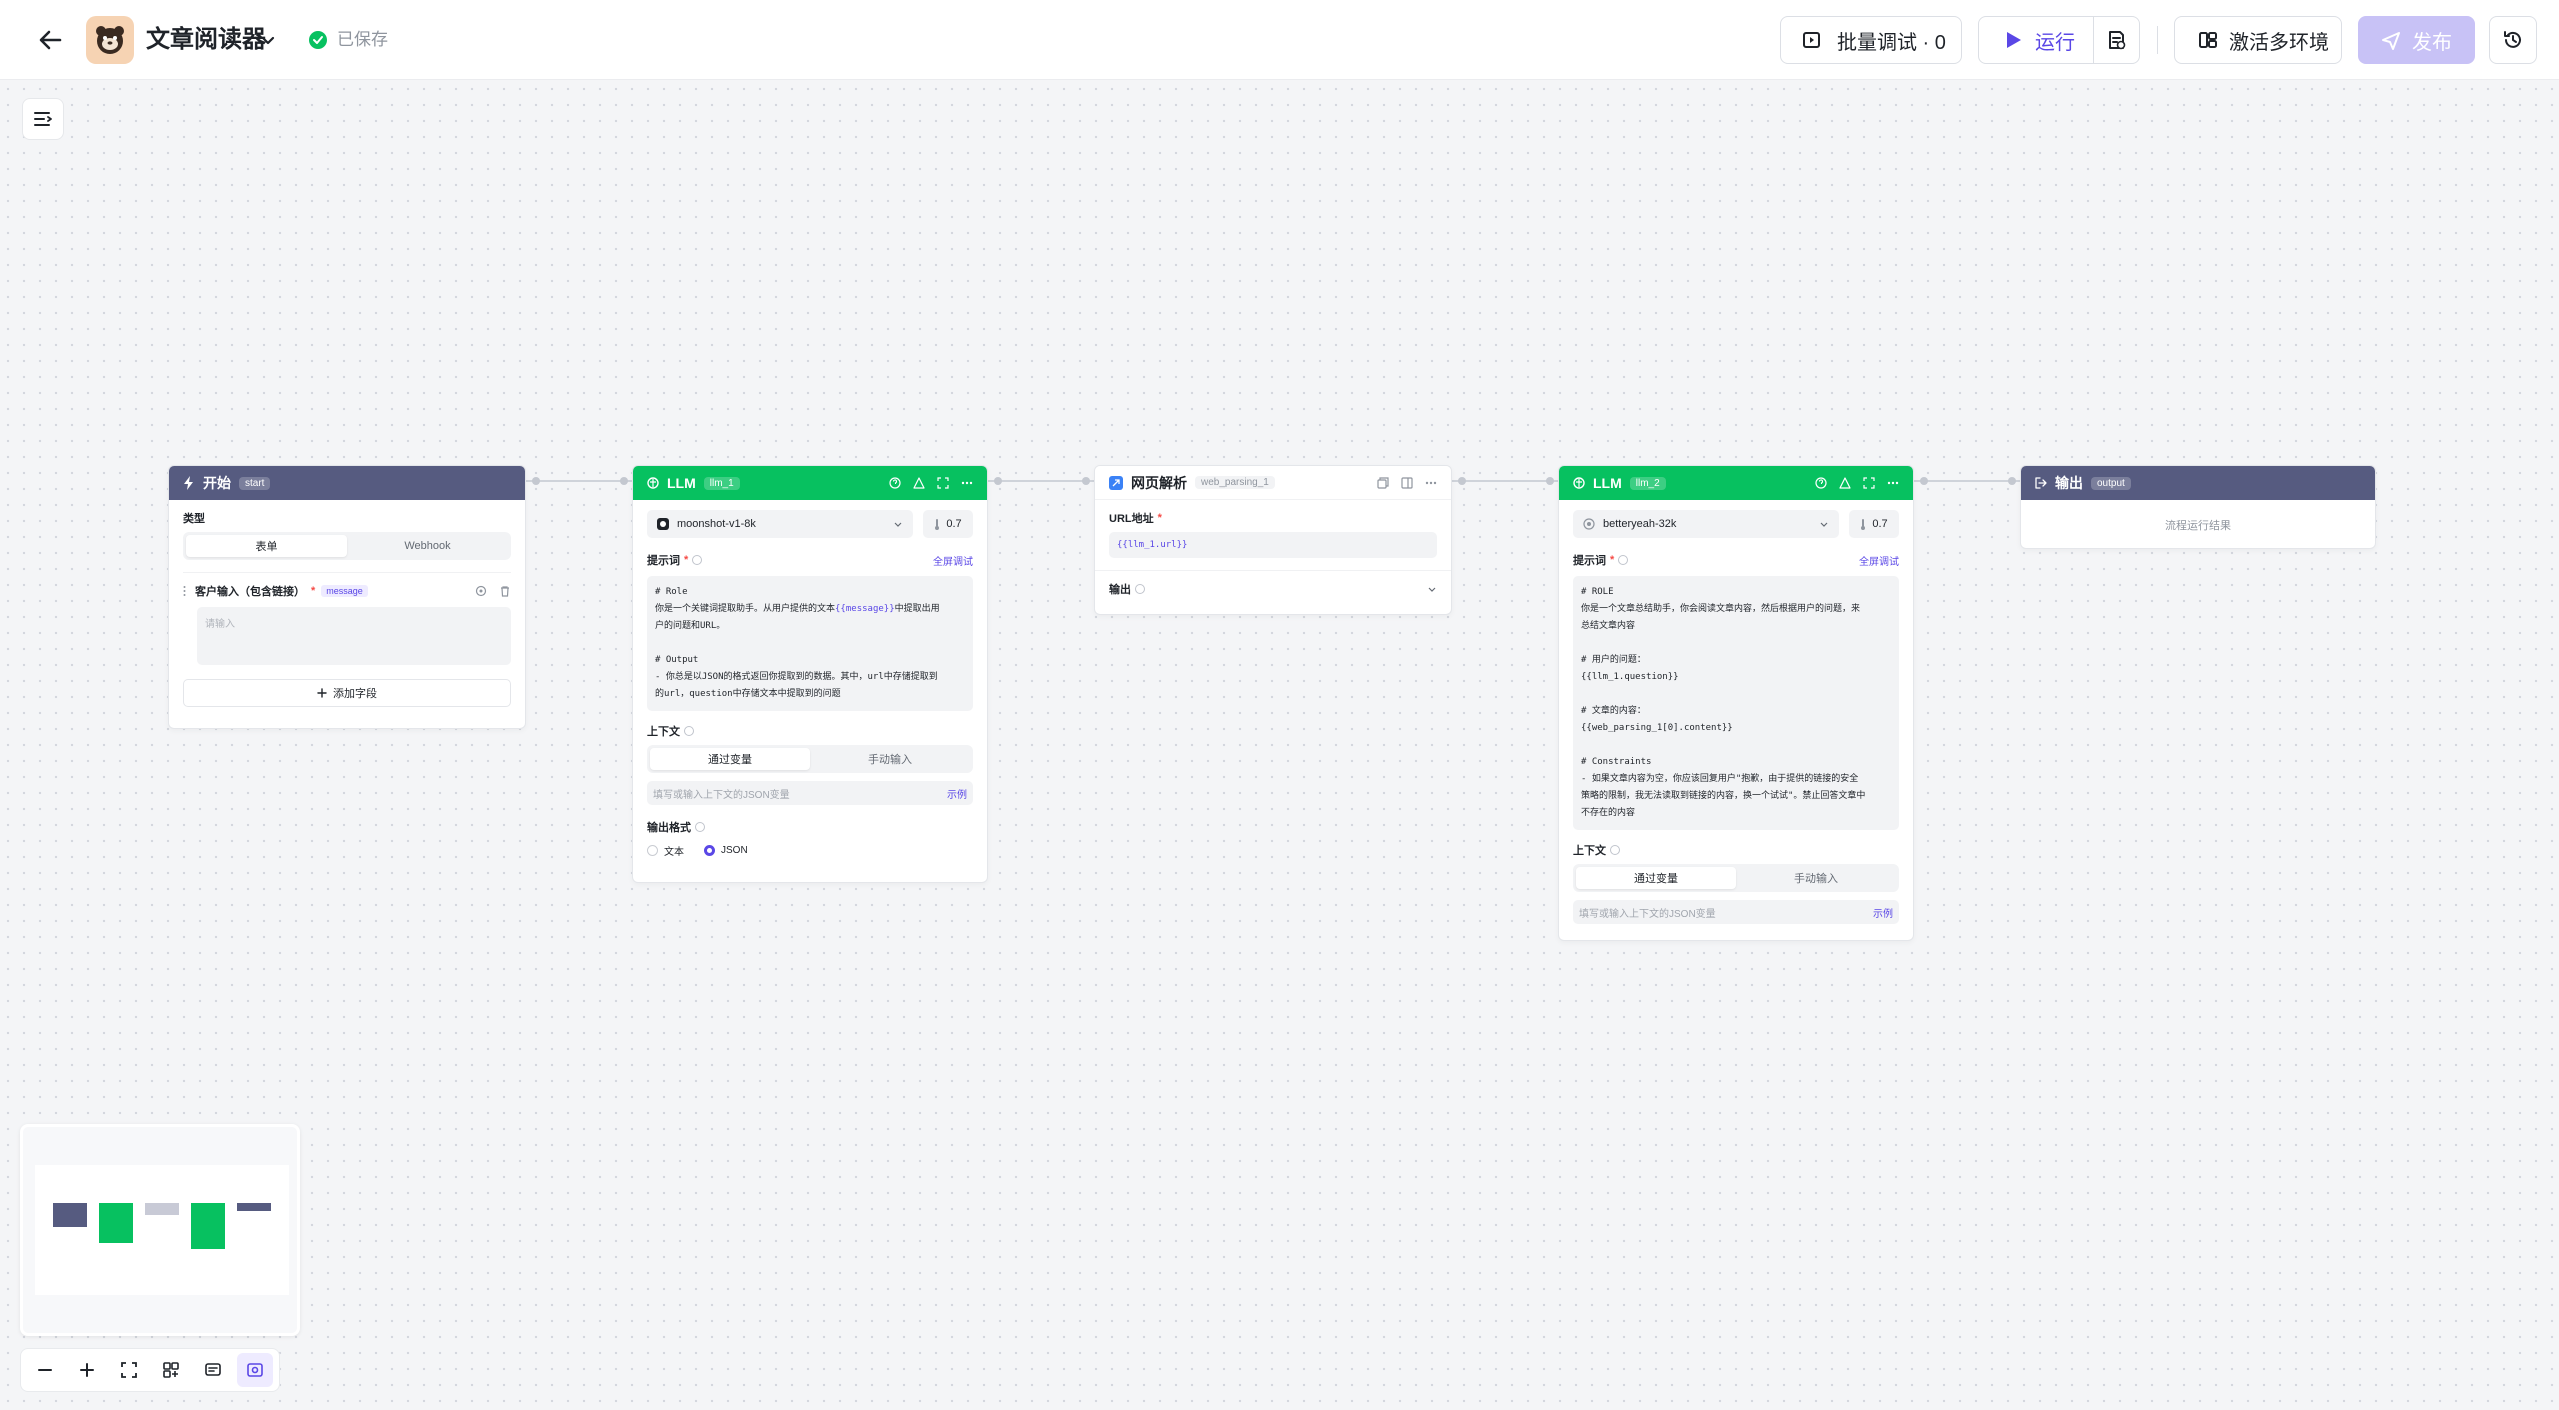  What do you see at coordinates (2041, 483) in the screenshot?
I see `exit-icon` at bounding box center [2041, 483].